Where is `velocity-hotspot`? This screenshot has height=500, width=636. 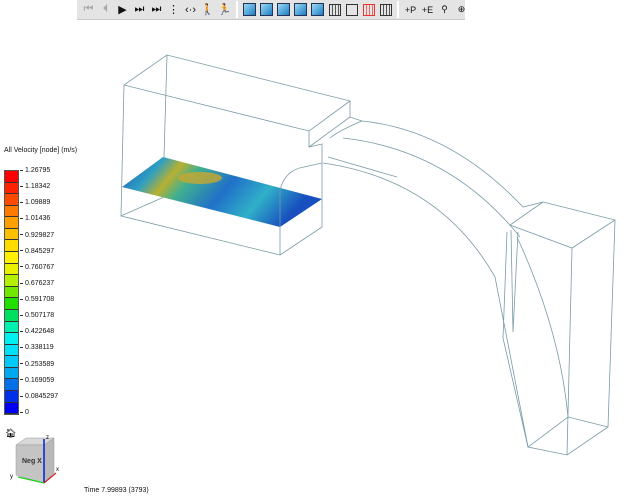
velocity-hotspot is located at coordinates (200, 178).